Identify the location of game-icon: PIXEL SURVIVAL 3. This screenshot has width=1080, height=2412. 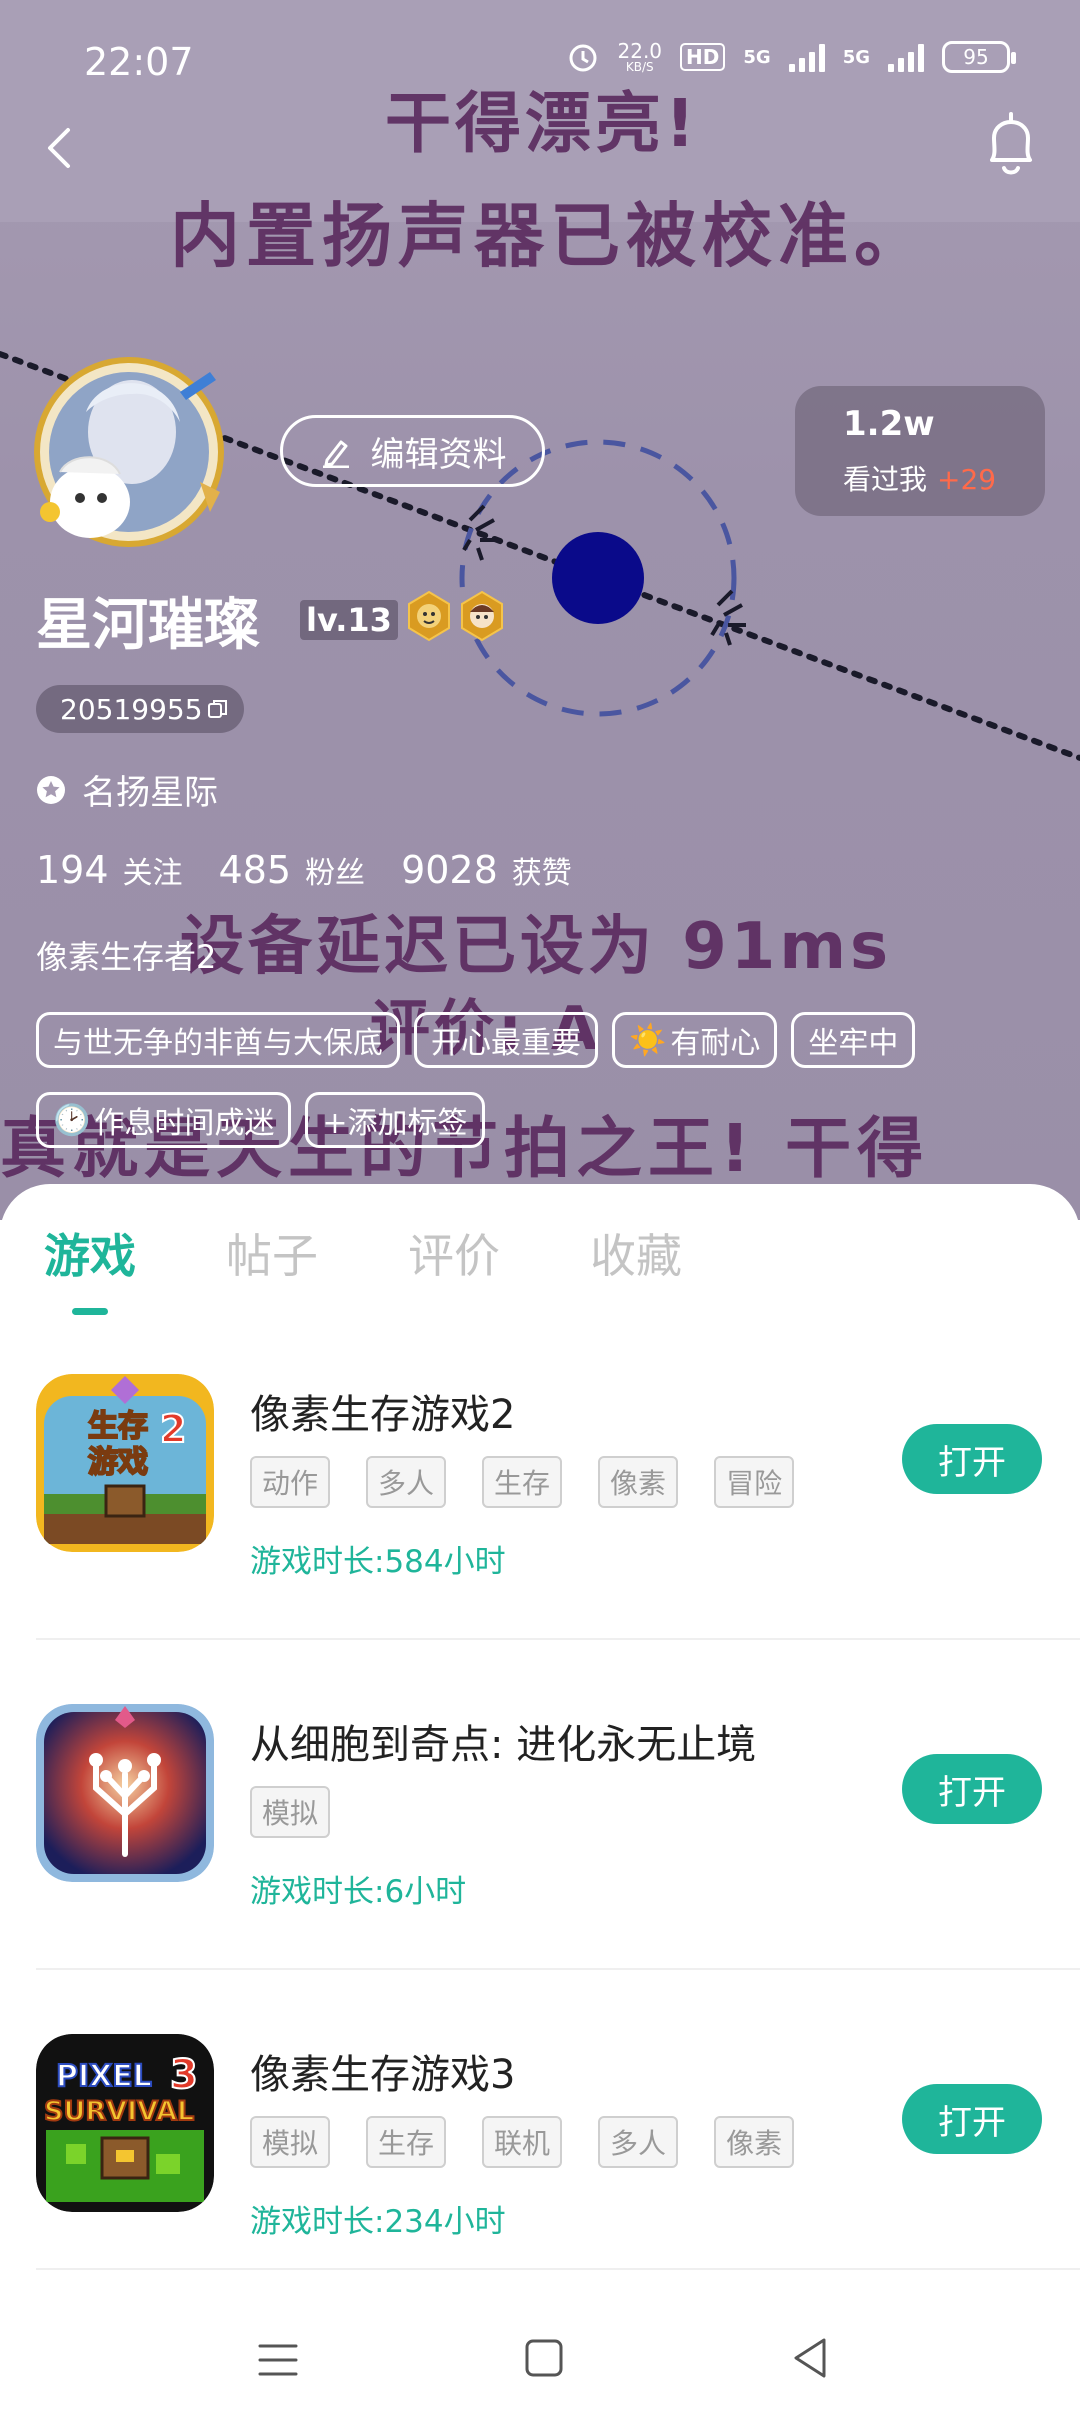
(125, 2123).